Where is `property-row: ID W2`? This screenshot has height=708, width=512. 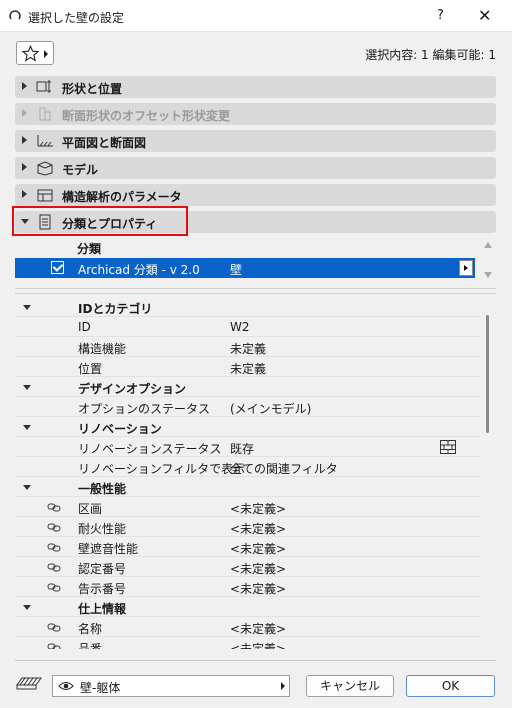 property-row: ID W2 is located at coordinates (247, 327).